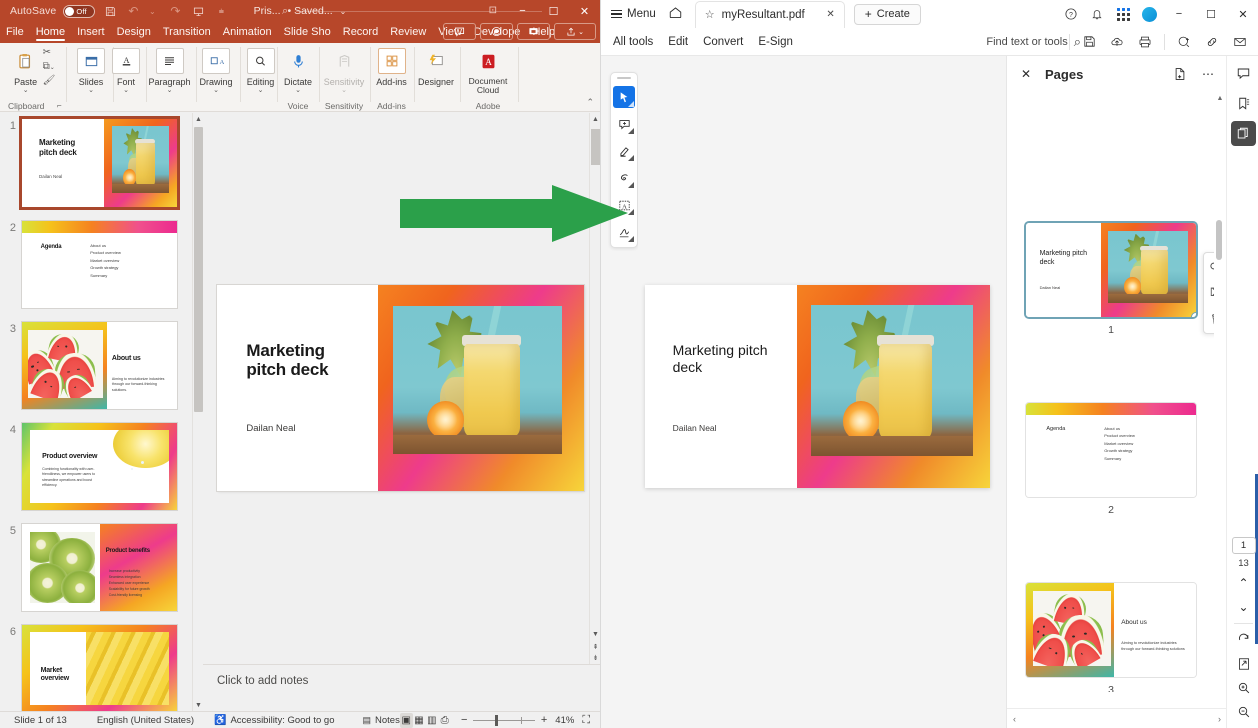 This screenshot has width=1258, height=728. What do you see at coordinates (170, 68) in the screenshot?
I see `paragraph-button: Paragraph ⌄` at bounding box center [170, 68].